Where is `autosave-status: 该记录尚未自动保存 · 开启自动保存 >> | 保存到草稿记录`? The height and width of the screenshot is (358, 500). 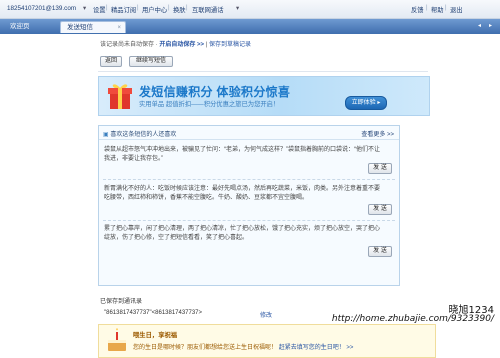 autosave-status: 该记录尚未自动保存 · 开启自动保存 >> | 保存到草稿记录 is located at coordinates (175, 43).